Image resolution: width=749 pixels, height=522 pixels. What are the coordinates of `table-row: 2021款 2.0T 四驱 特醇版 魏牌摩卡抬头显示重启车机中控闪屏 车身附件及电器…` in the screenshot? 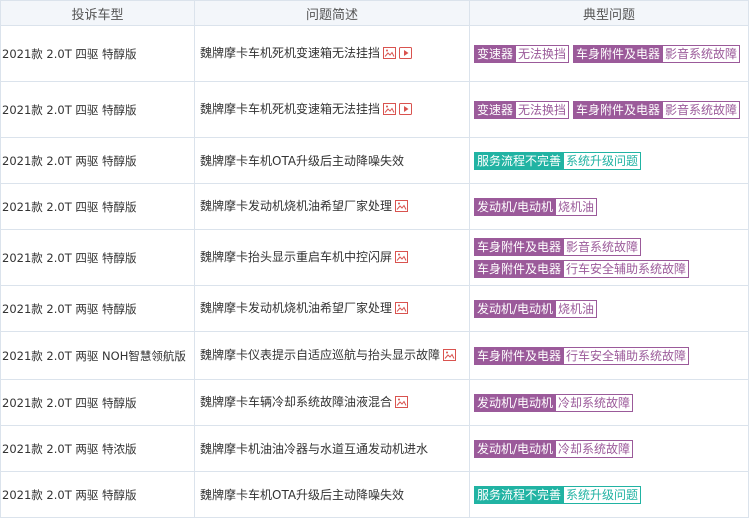 It's located at (374, 257).